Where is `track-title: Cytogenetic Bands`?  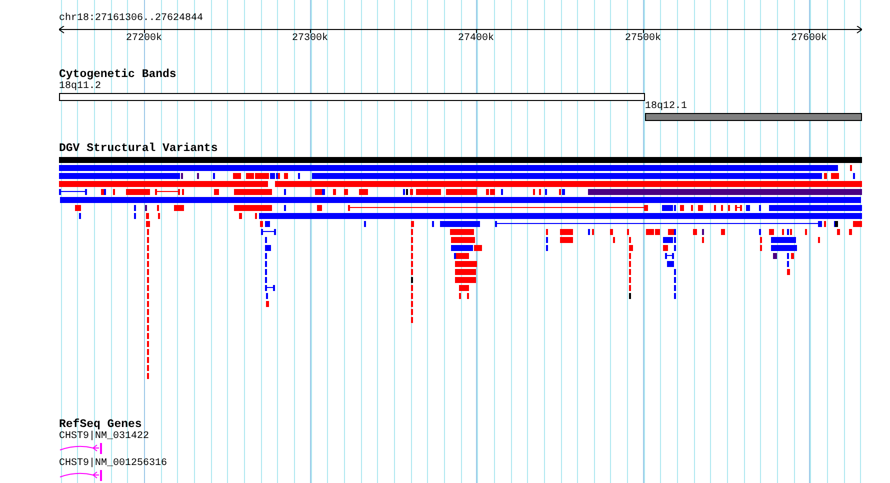 track-title: Cytogenetic Bands is located at coordinates (117, 74).